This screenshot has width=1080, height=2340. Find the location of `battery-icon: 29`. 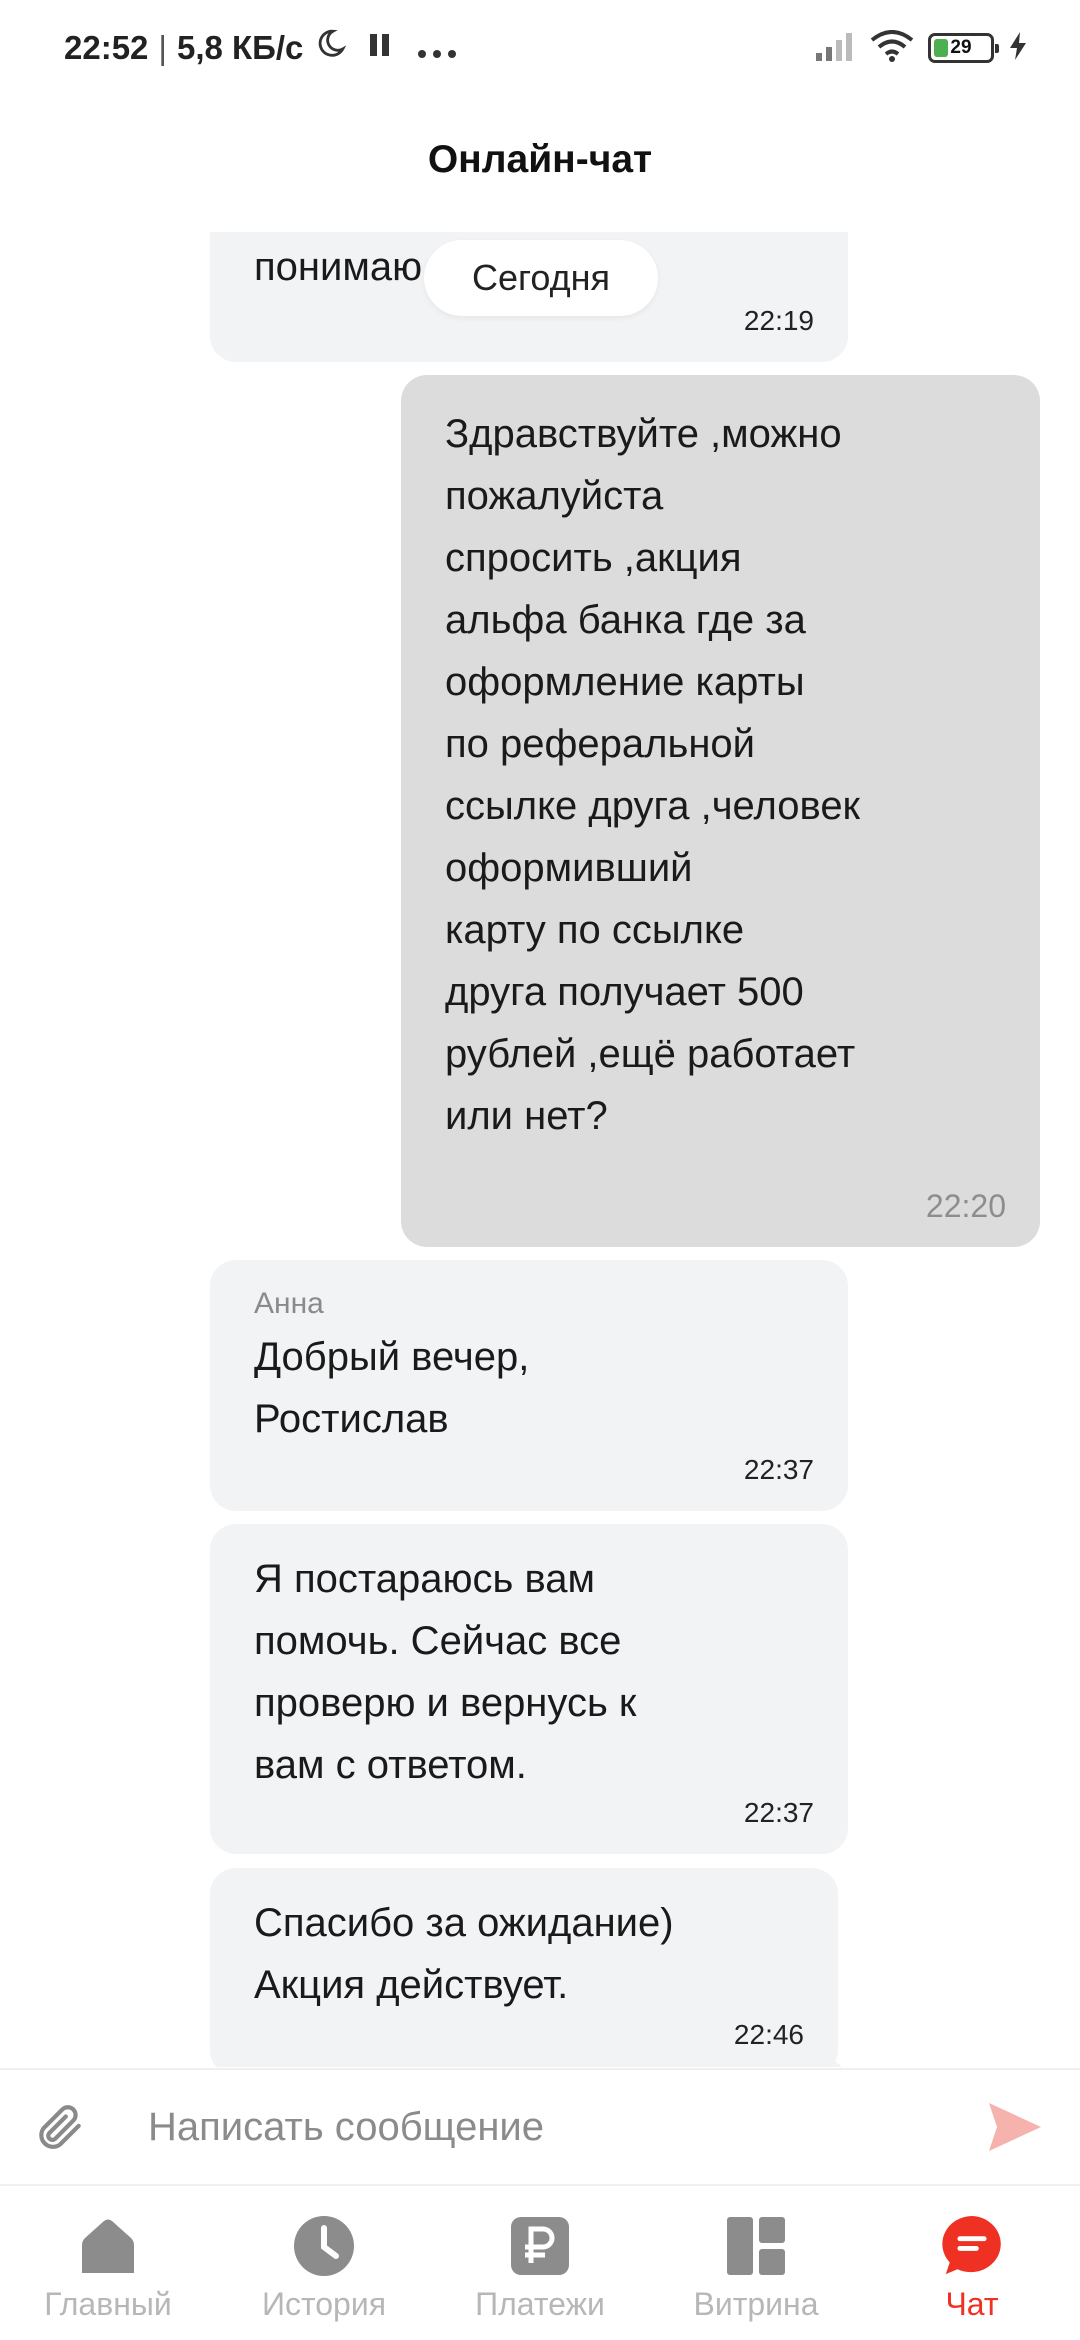

battery-icon: 29 is located at coordinates (963, 48).